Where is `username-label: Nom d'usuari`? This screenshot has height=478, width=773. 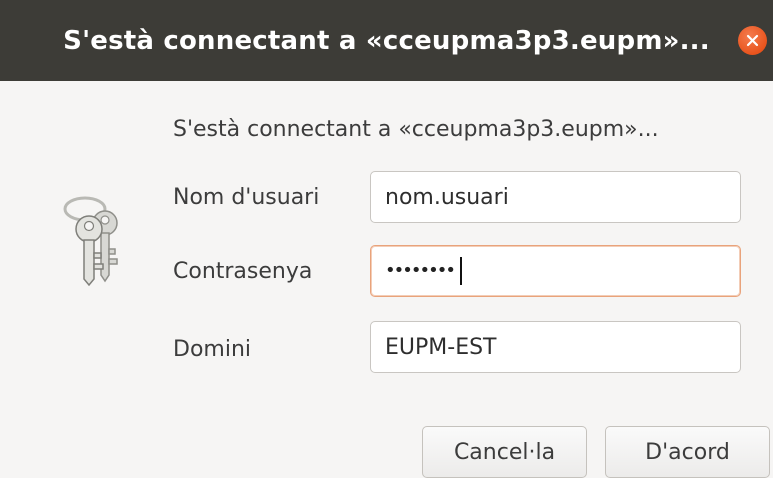 username-label: Nom d'usuari is located at coordinates (246, 197).